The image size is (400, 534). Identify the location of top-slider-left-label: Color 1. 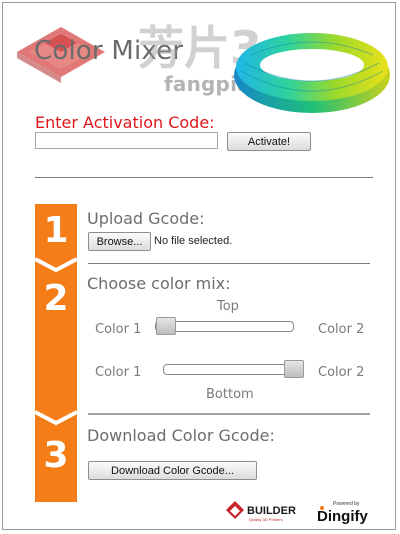
(118, 329).